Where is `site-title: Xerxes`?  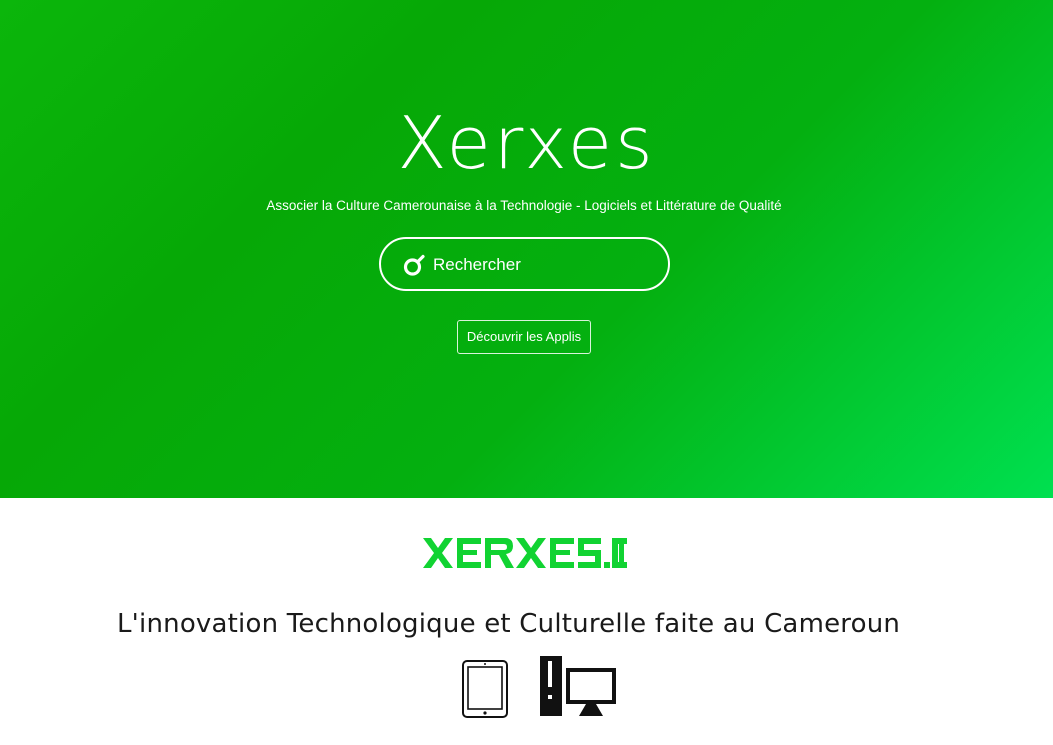
site-title: Xerxes is located at coordinates (526, 143).